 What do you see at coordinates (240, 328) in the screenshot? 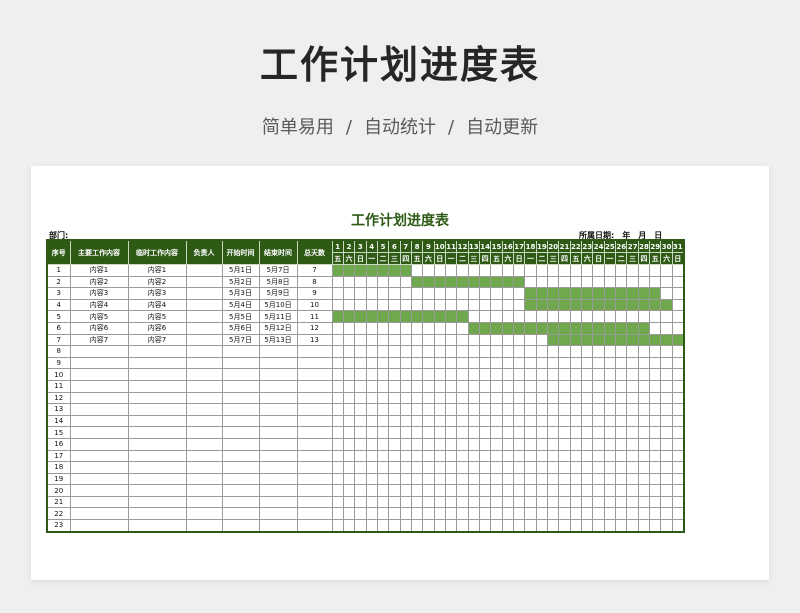
I see `cell-start: 5月6日` at bounding box center [240, 328].